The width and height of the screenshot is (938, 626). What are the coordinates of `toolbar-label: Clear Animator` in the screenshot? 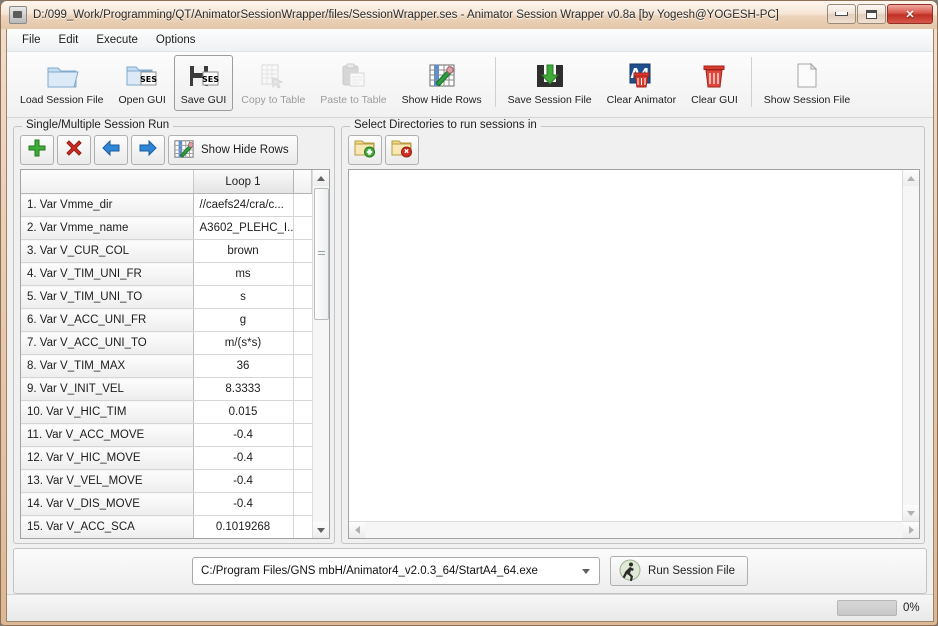 It's located at (641, 100).